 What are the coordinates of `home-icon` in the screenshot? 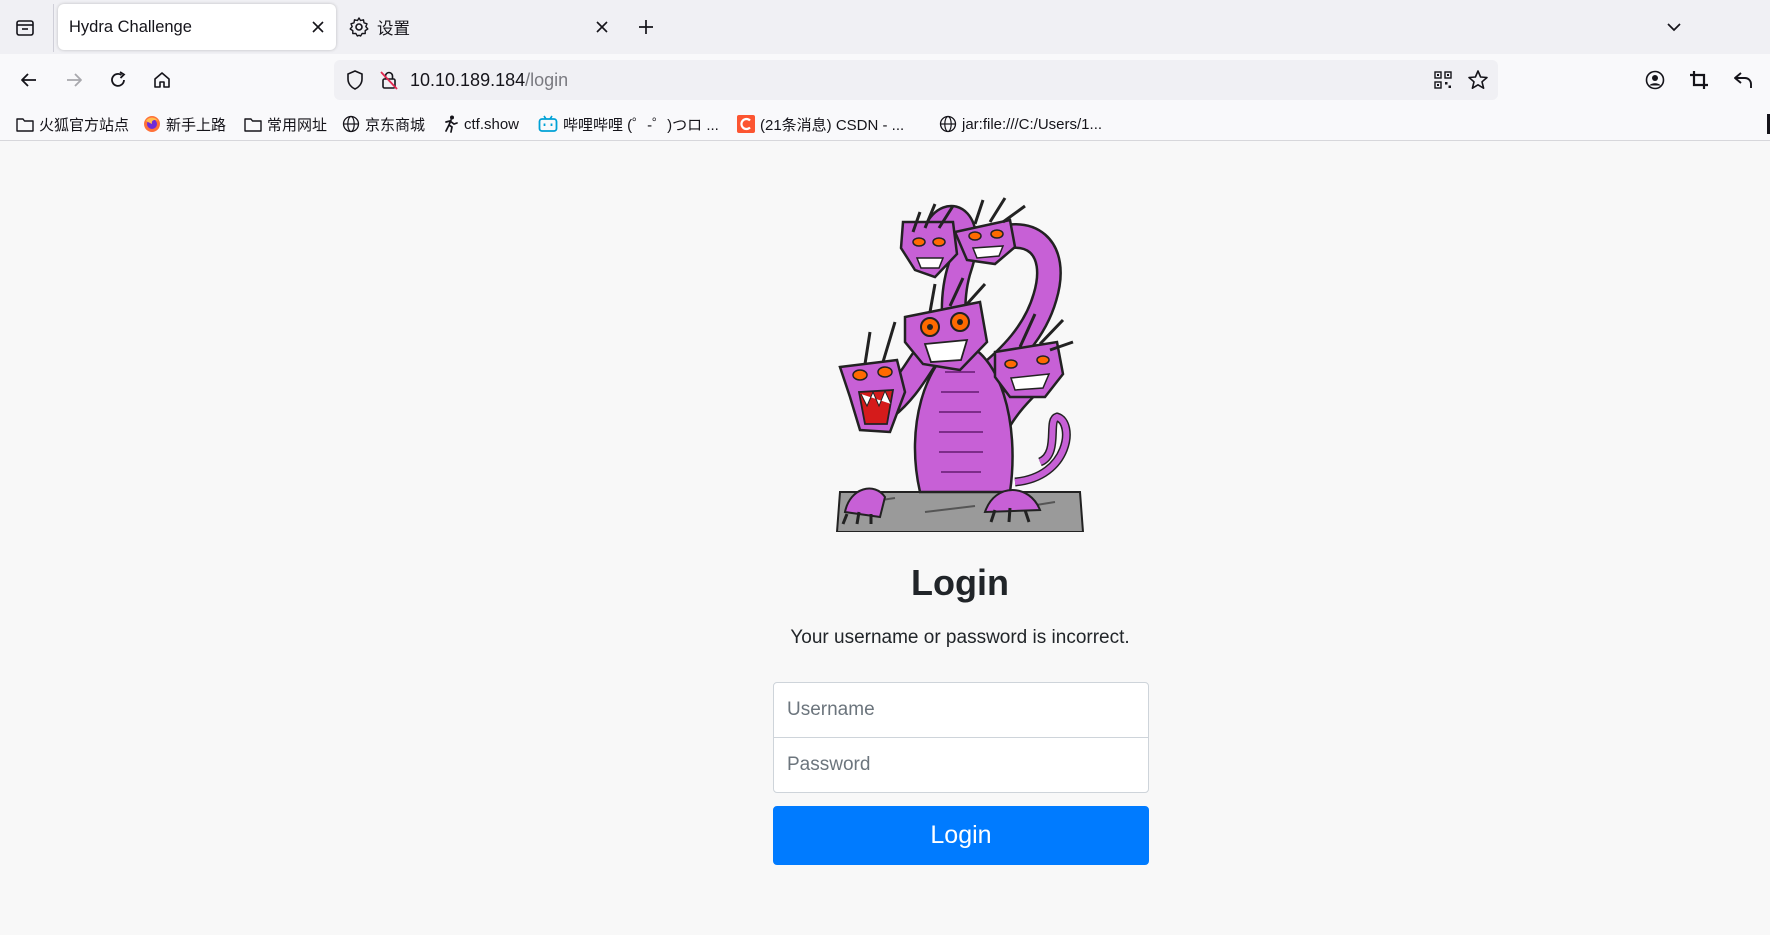 It's located at (162, 80).